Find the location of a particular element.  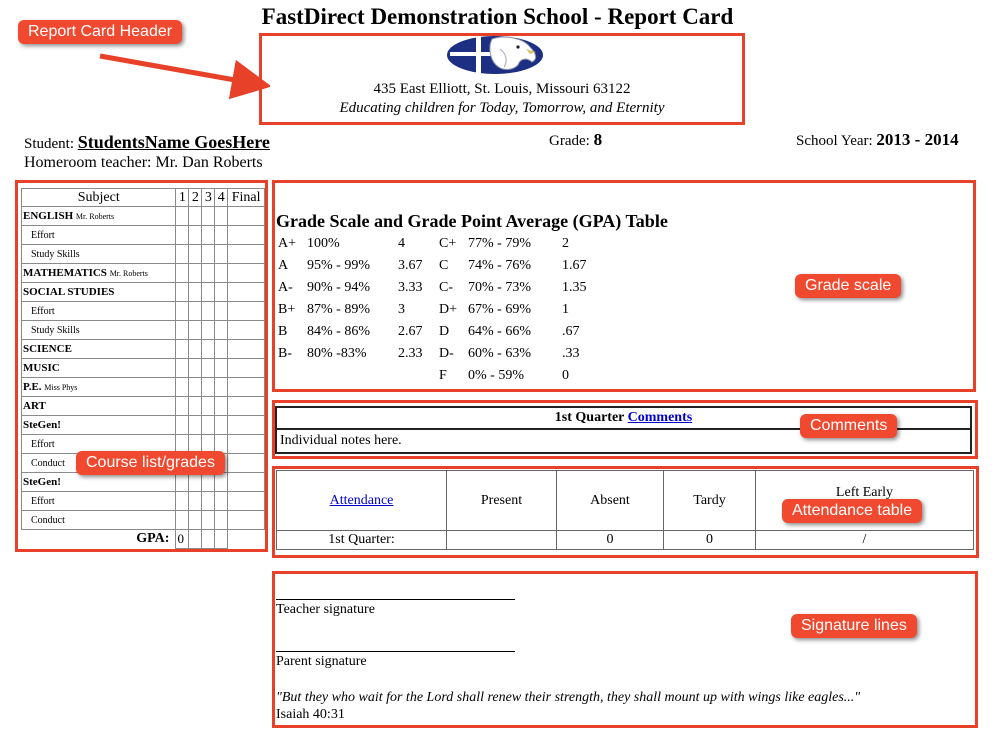

callout-attendance: Attendance table is located at coordinates (852, 511).